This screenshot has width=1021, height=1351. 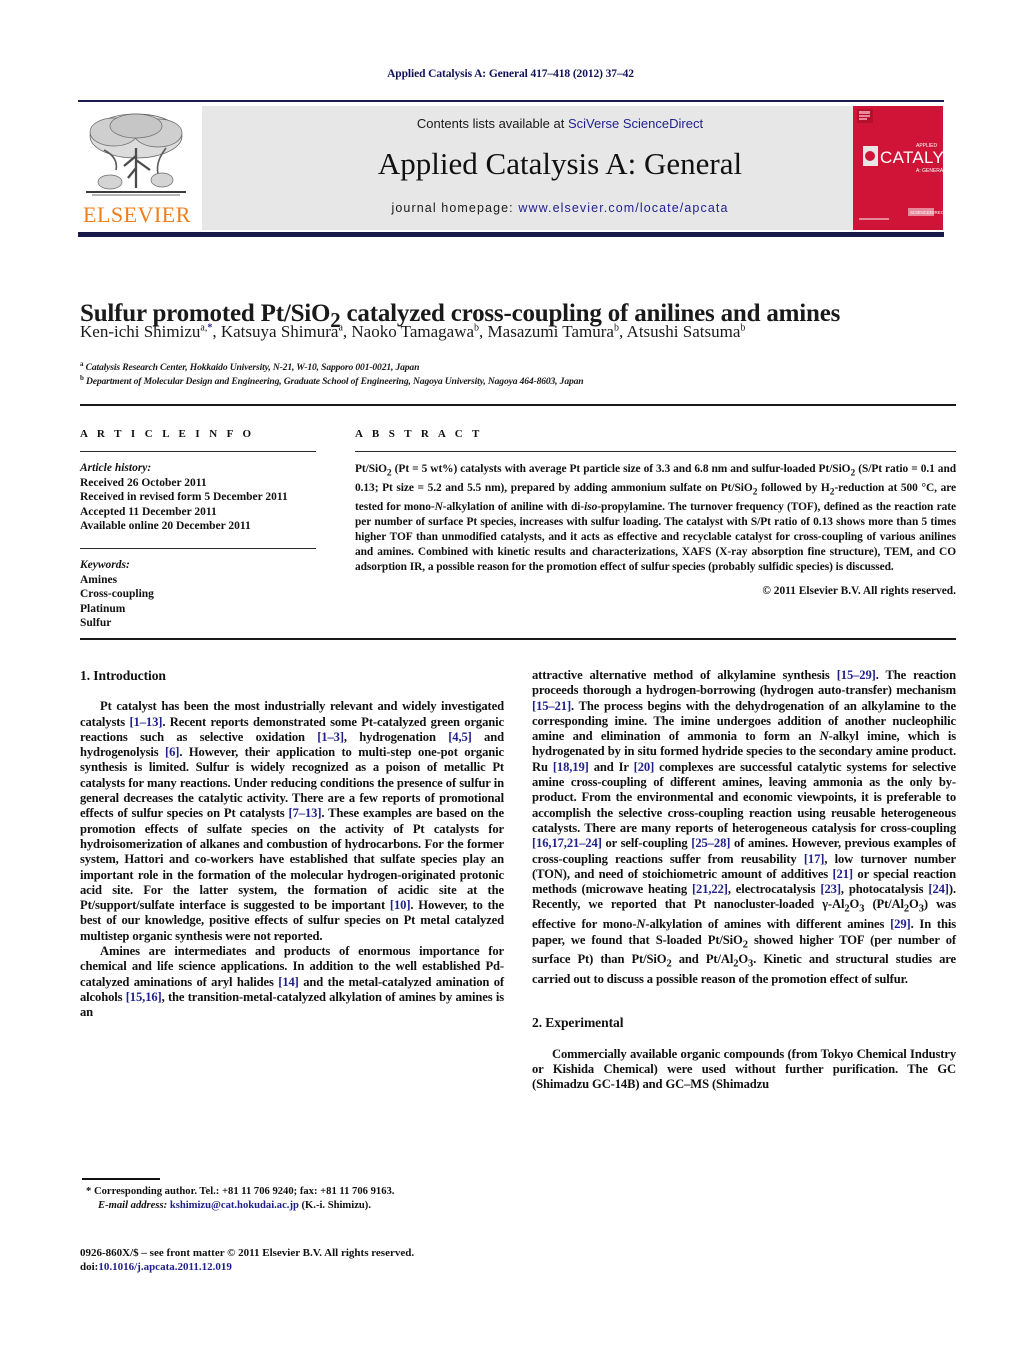 I want to click on history-revised: Received in revised form 5 December 2011, so click(x=184, y=497).